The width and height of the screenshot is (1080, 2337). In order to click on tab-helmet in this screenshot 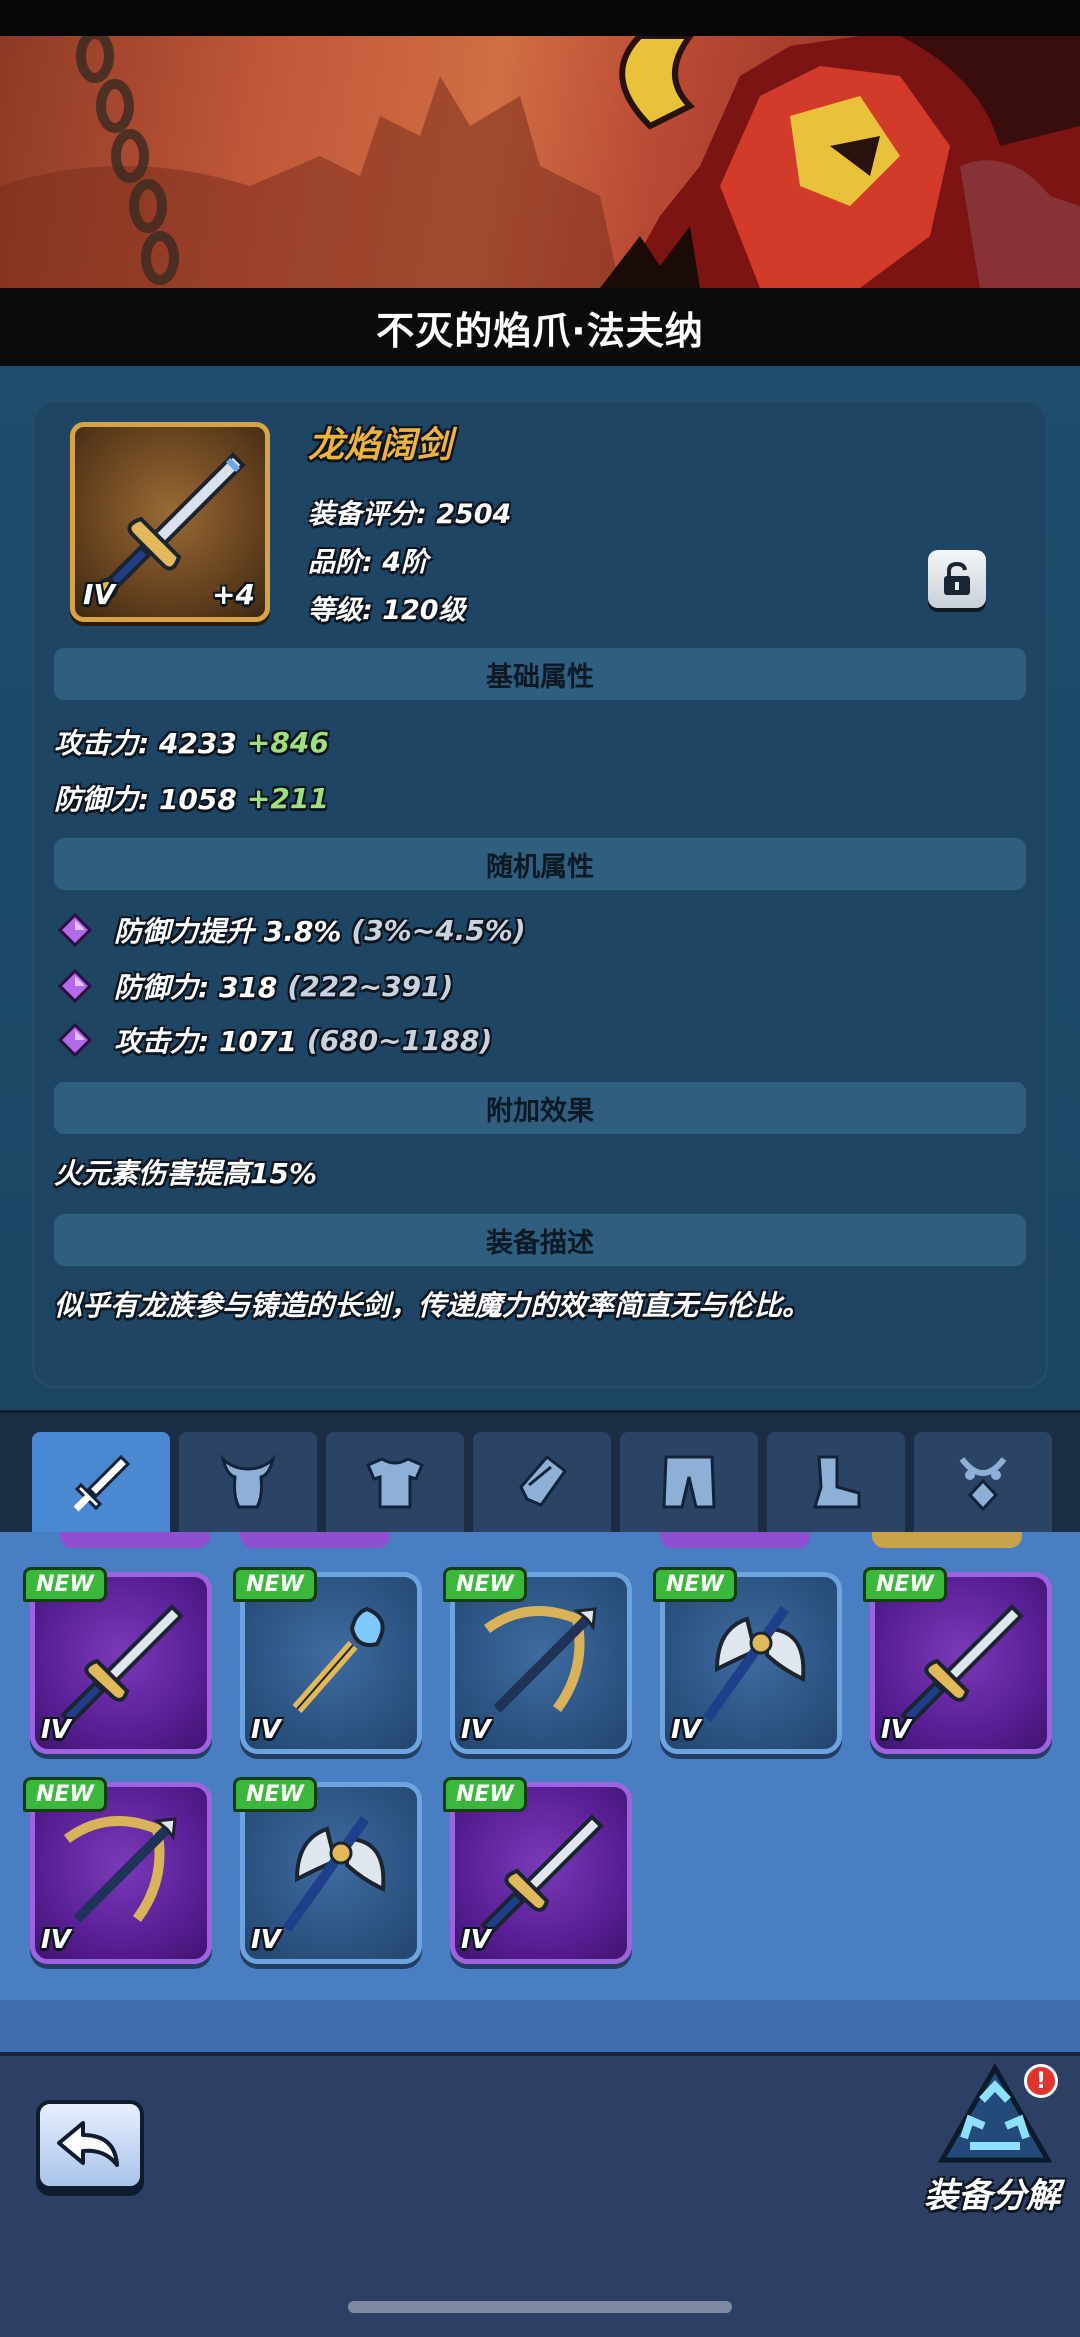, I will do `click(248, 1482)`.